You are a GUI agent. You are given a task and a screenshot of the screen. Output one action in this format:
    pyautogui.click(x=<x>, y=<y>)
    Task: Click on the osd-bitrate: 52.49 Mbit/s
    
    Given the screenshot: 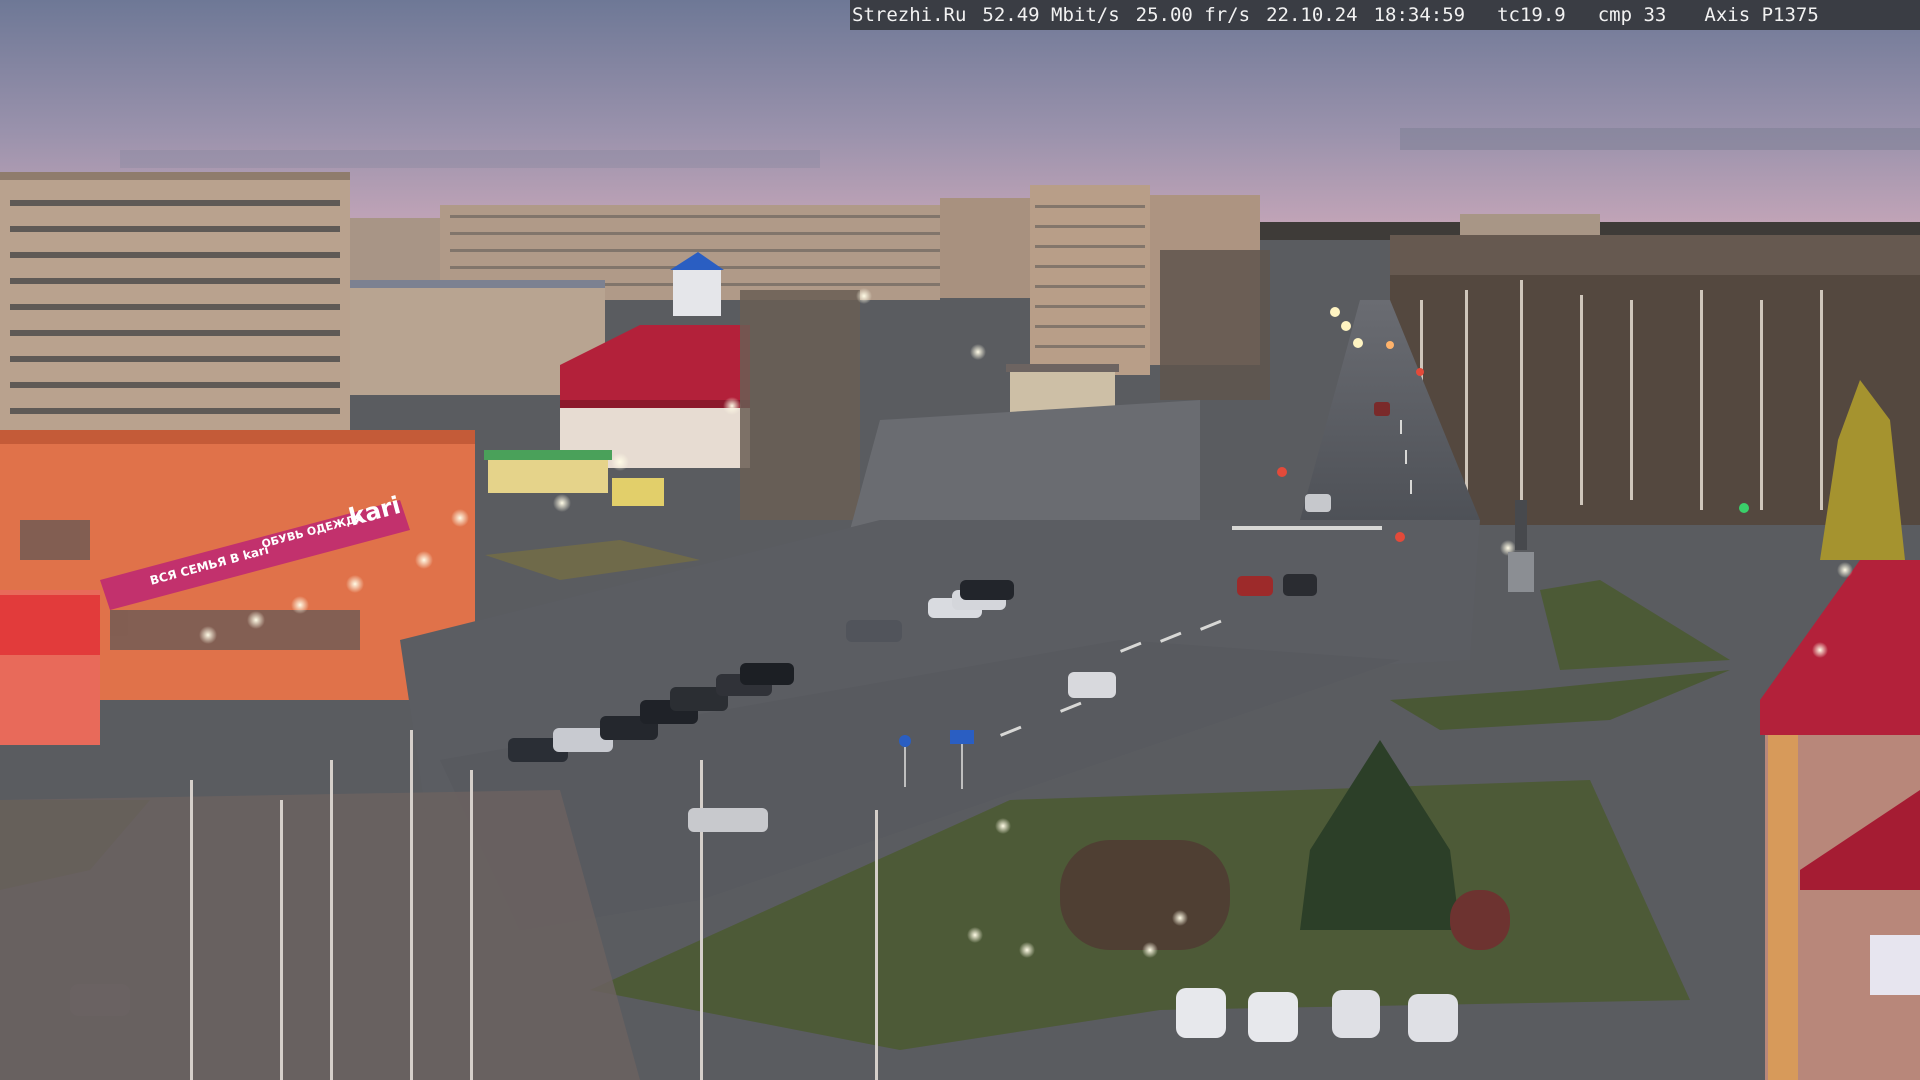 What is the action you would take?
    pyautogui.click(x=1051, y=15)
    